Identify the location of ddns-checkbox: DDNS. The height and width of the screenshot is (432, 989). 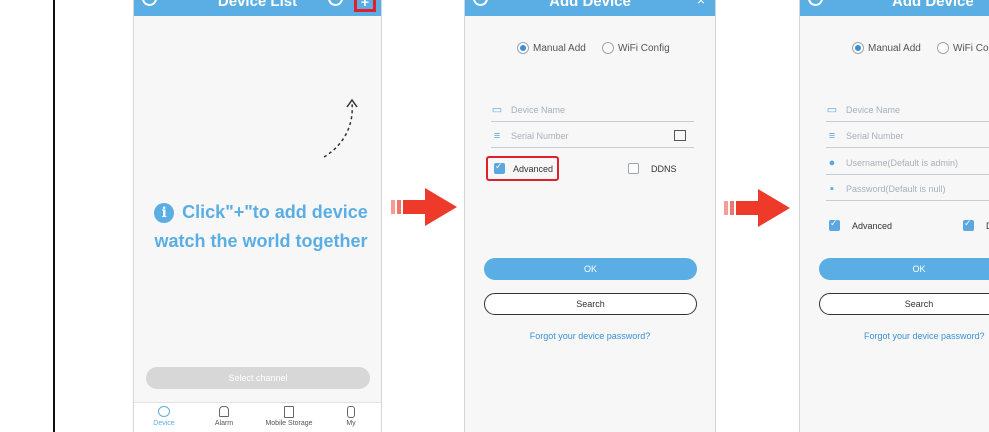
(652, 168).